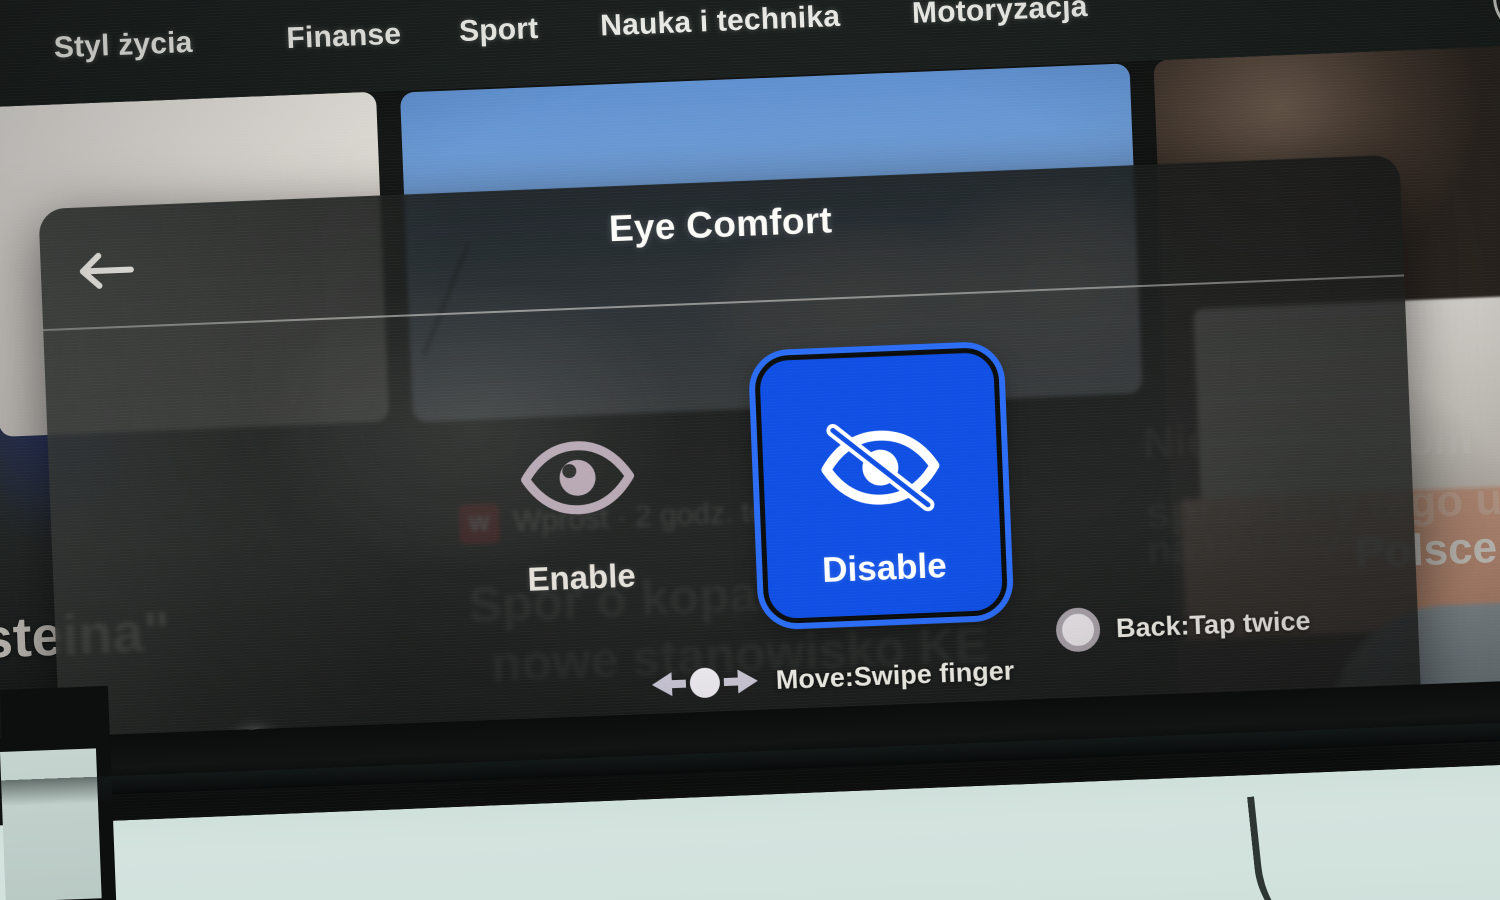 The height and width of the screenshot is (900, 1500). What do you see at coordinates (1213, 624) in the screenshot?
I see `hint-label-back: Back:Tap twice` at bounding box center [1213, 624].